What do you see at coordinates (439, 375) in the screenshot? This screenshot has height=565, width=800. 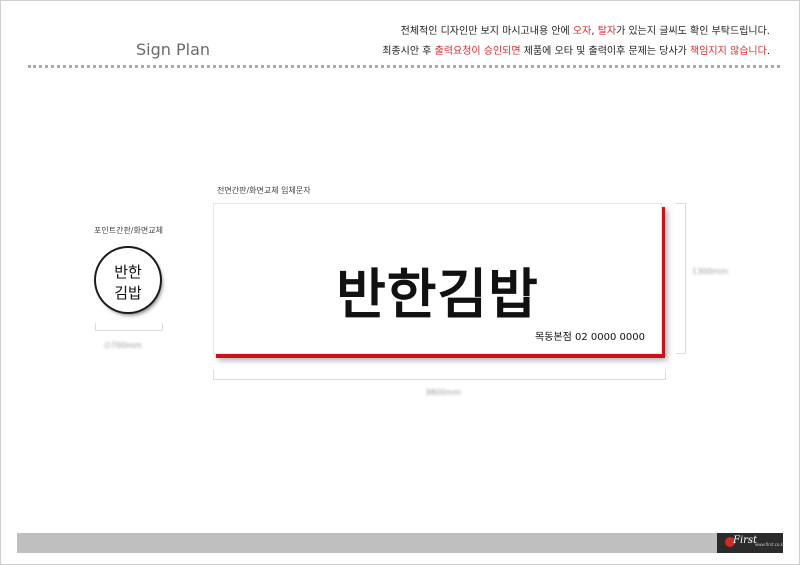 I see `width-dimension-line` at bounding box center [439, 375].